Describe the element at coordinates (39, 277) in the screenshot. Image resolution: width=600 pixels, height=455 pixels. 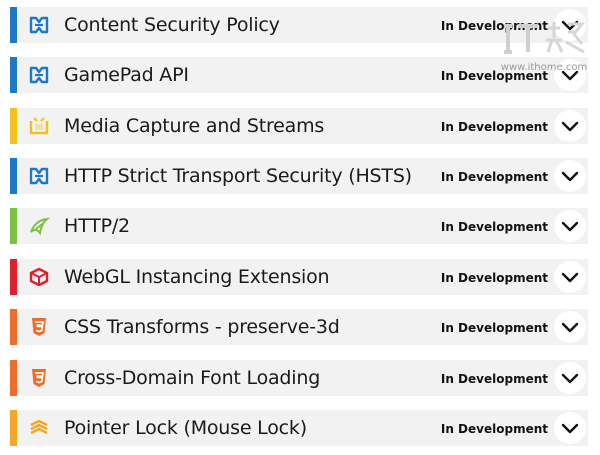
I see `webgl-icon` at that location.